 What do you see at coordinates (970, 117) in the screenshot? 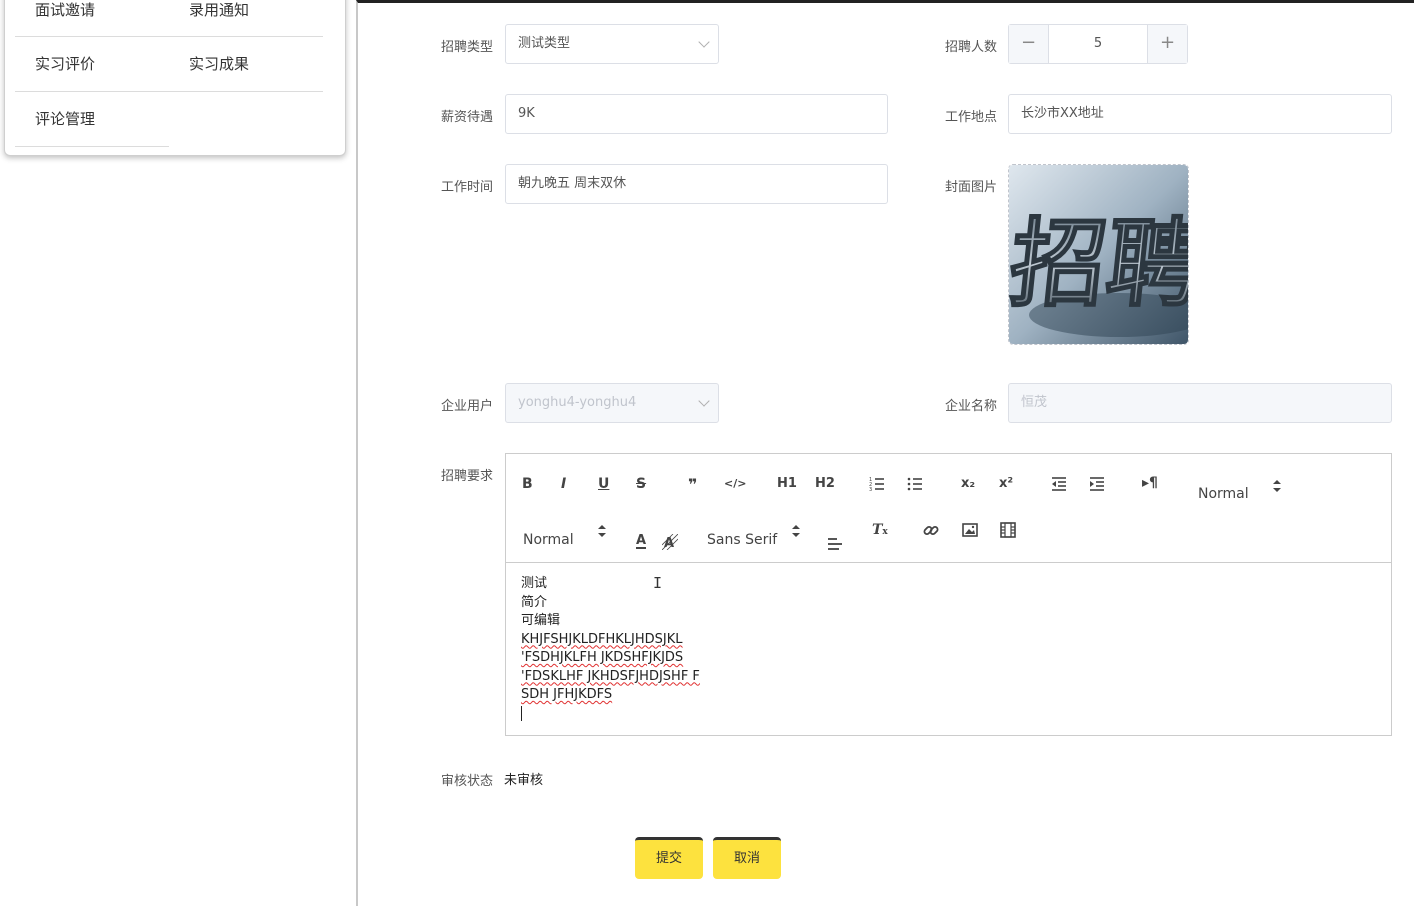
I see `location-label: 工作地点` at bounding box center [970, 117].